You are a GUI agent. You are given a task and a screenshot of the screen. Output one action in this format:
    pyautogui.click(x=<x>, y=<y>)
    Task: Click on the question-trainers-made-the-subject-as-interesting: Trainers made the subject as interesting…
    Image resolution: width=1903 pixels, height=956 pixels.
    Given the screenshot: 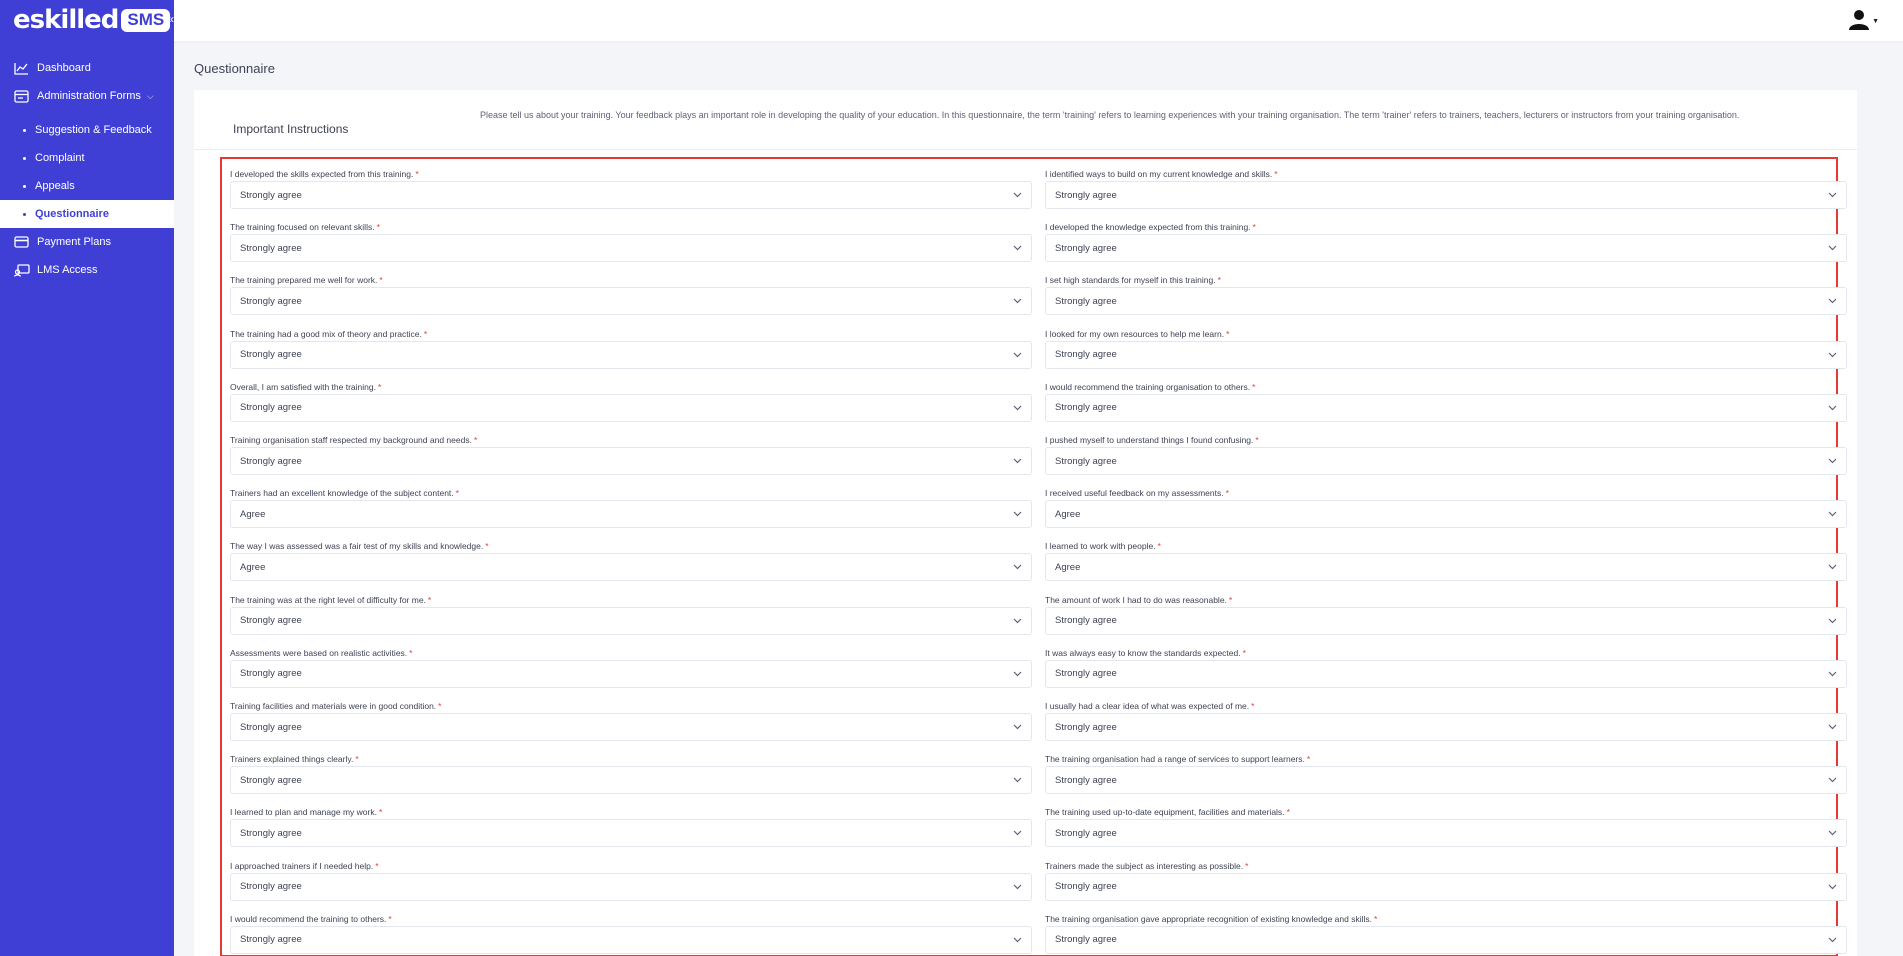 What is the action you would take?
    pyautogui.click(x=1446, y=880)
    